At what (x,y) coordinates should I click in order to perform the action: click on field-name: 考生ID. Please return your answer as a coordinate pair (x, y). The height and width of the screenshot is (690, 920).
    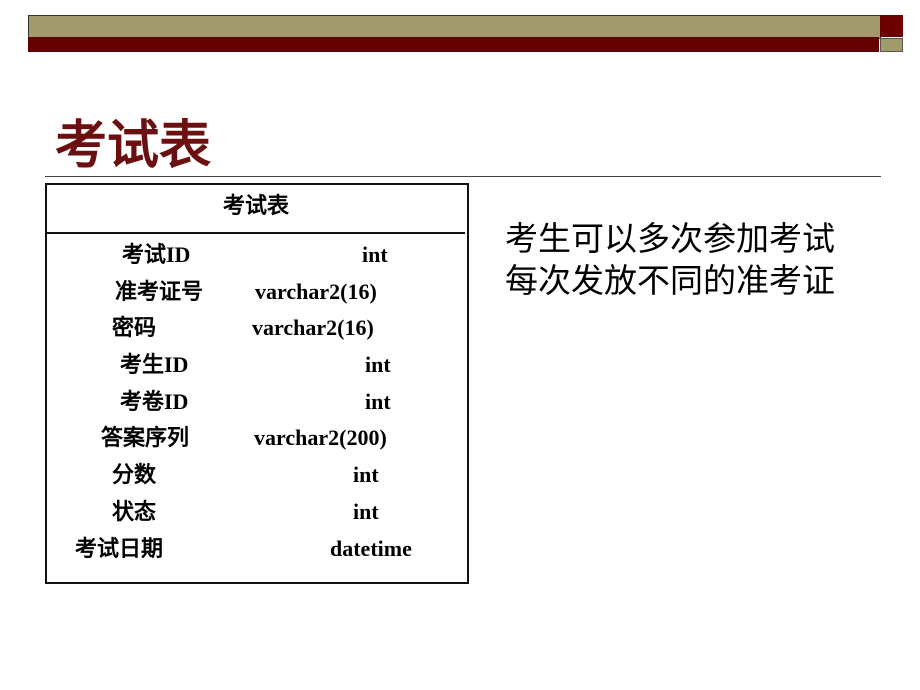
    Looking at the image, I should click on (154, 364).